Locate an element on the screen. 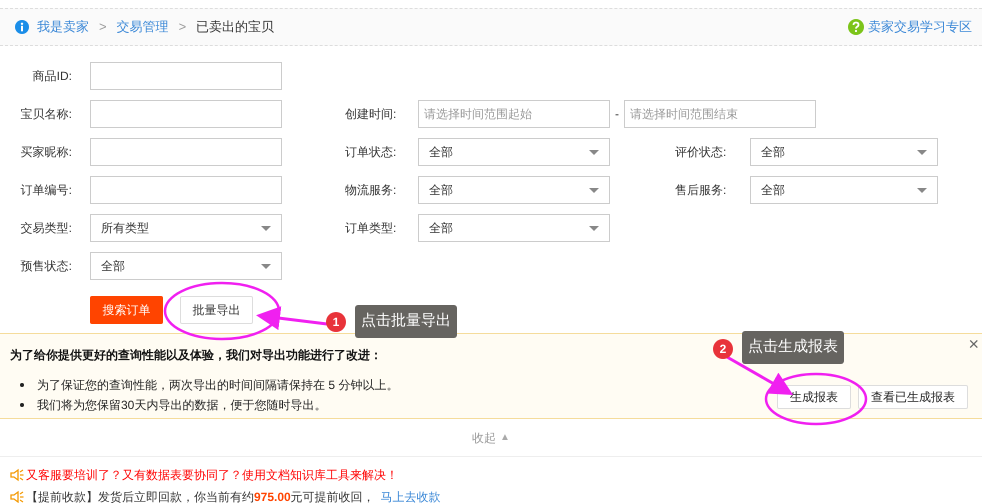 The width and height of the screenshot is (982, 503). field-label: 评价状态: is located at coordinates (701, 152).